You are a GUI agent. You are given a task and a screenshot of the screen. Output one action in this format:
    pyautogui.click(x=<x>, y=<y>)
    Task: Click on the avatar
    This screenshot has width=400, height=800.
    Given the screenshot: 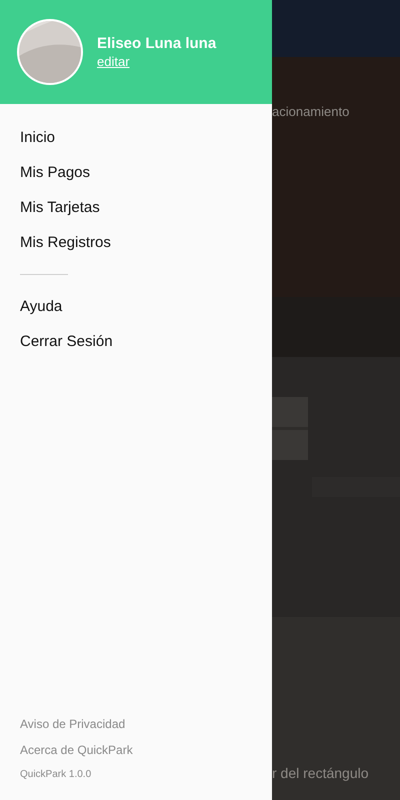 What is the action you would take?
    pyautogui.click(x=50, y=52)
    